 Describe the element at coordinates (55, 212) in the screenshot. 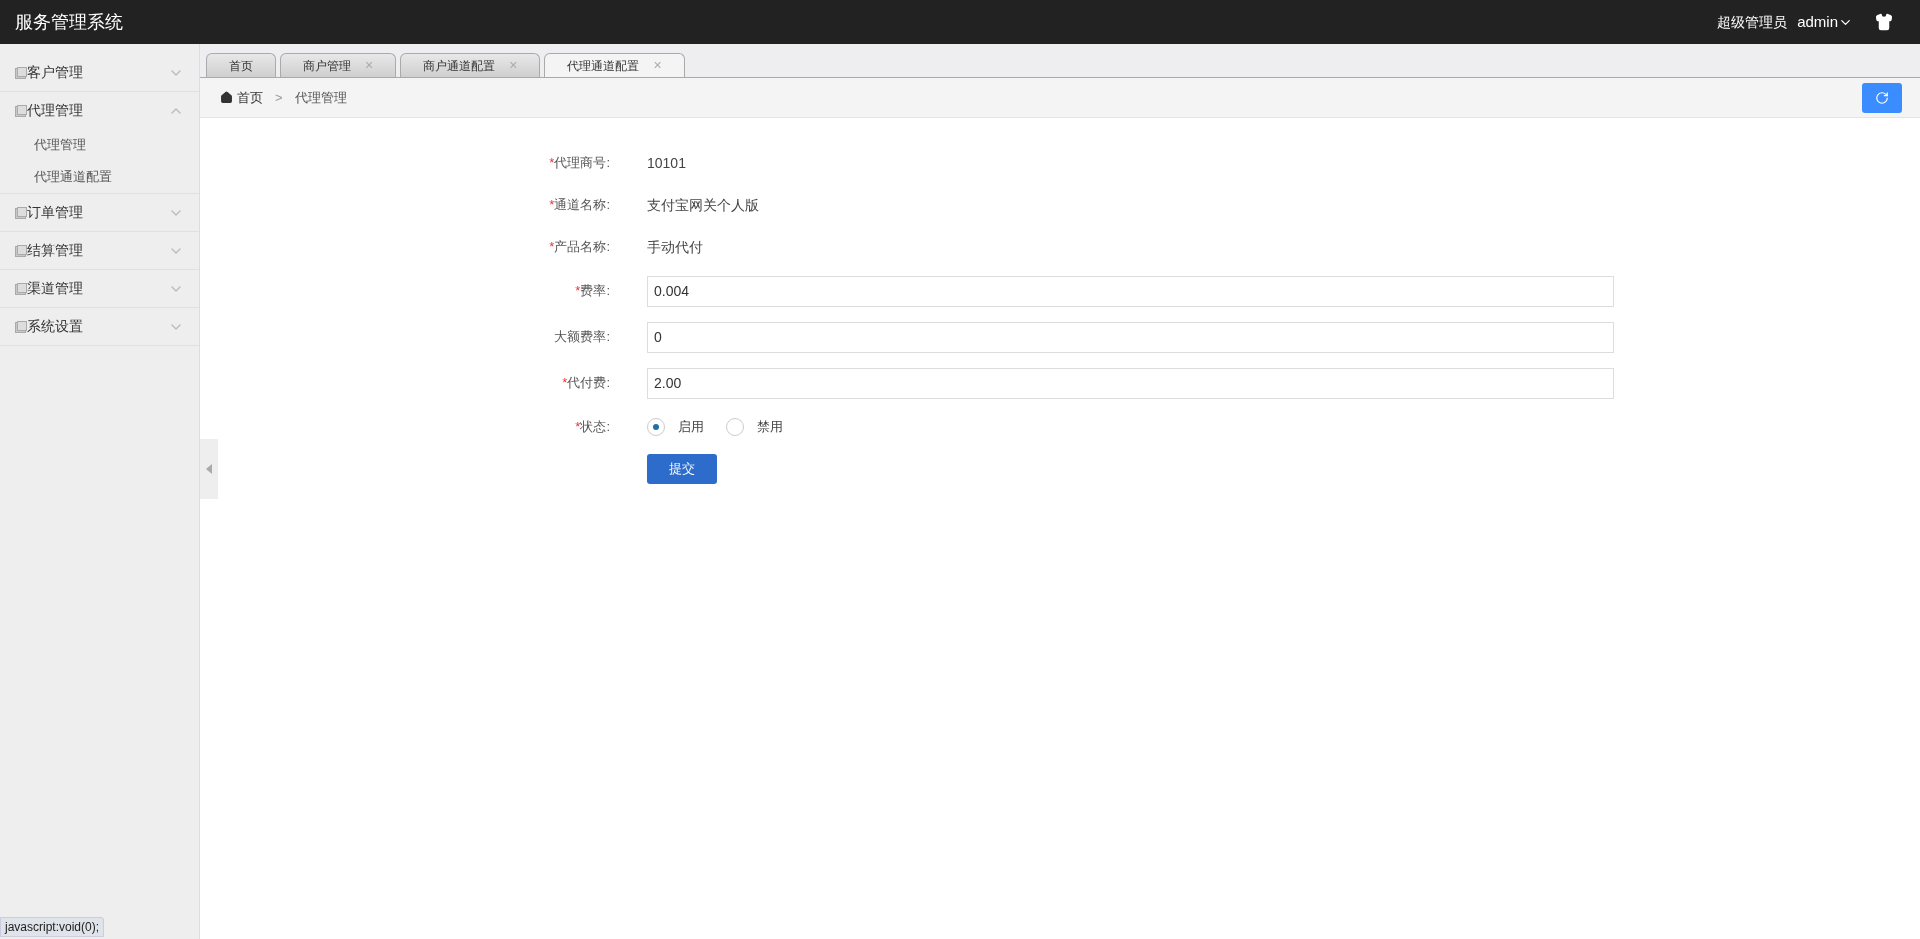

I see `sidebar-label: 订单管理` at that location.